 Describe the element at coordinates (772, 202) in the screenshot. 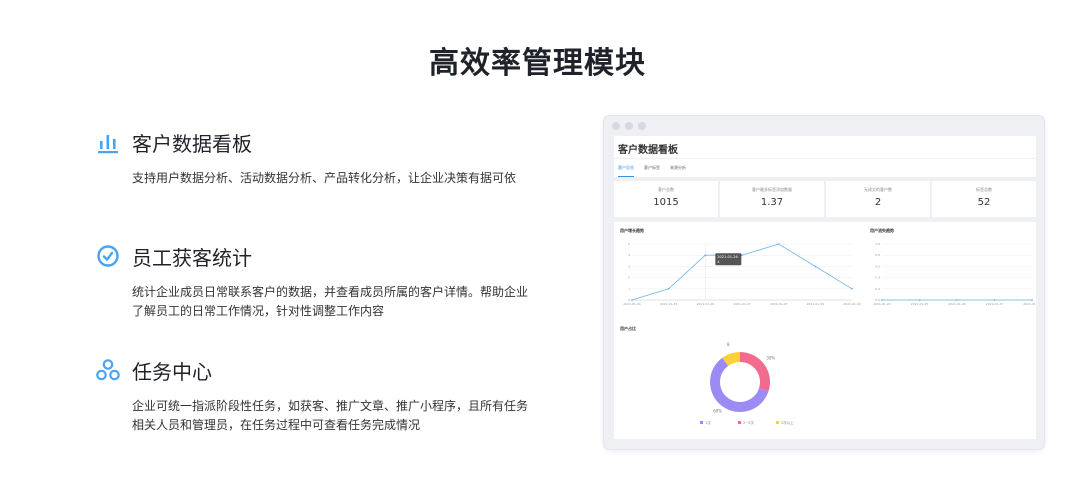

I see `stat-value: 1.37` at that location.